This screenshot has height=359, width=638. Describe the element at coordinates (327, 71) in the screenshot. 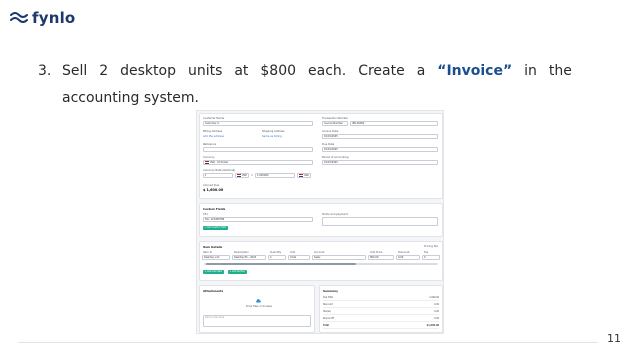

I see `task-word: each.` at that location.